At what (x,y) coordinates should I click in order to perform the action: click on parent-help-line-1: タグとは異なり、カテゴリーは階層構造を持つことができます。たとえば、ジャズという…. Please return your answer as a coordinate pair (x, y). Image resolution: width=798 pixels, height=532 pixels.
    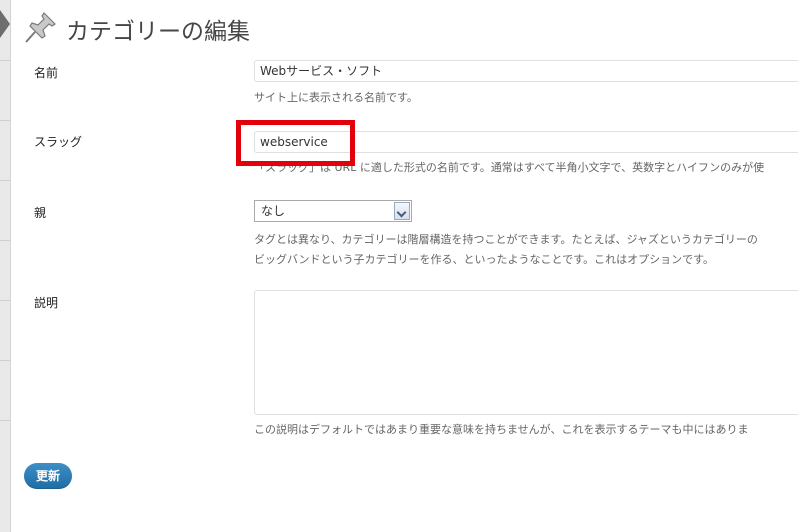
    Looking at the image, I should click on (506, 239).